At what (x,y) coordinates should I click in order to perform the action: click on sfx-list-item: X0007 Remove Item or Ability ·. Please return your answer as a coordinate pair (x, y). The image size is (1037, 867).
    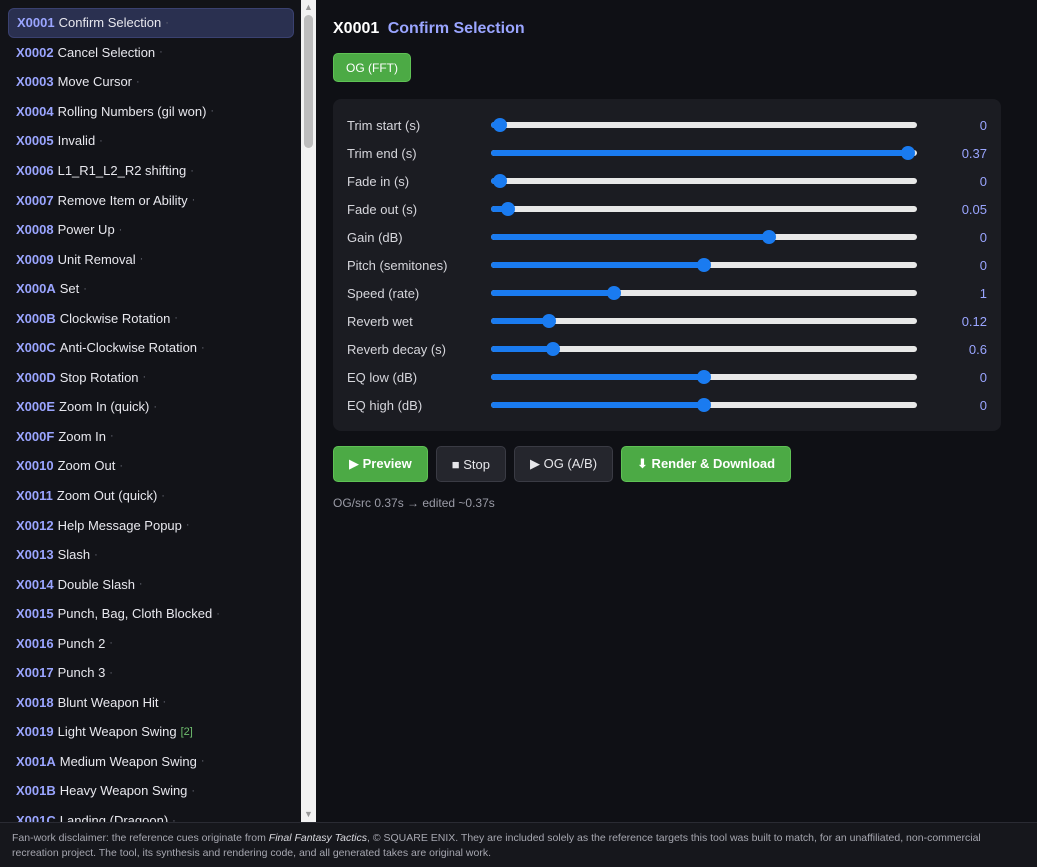
    Looking at the image, I should click on (151, 200).